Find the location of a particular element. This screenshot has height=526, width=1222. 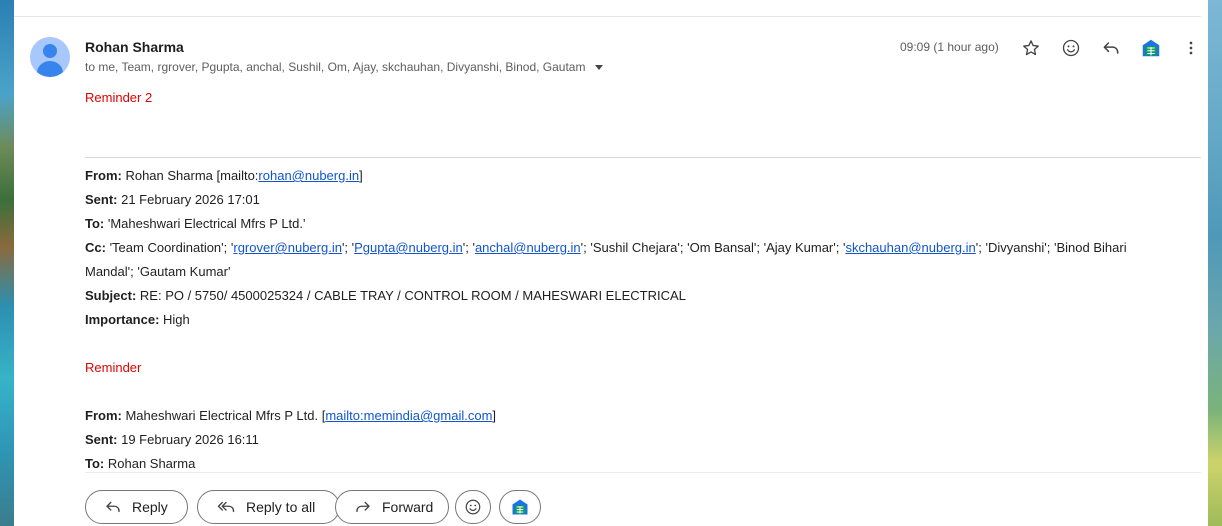

chevron-down-icon is located at coordinates (599, 67).